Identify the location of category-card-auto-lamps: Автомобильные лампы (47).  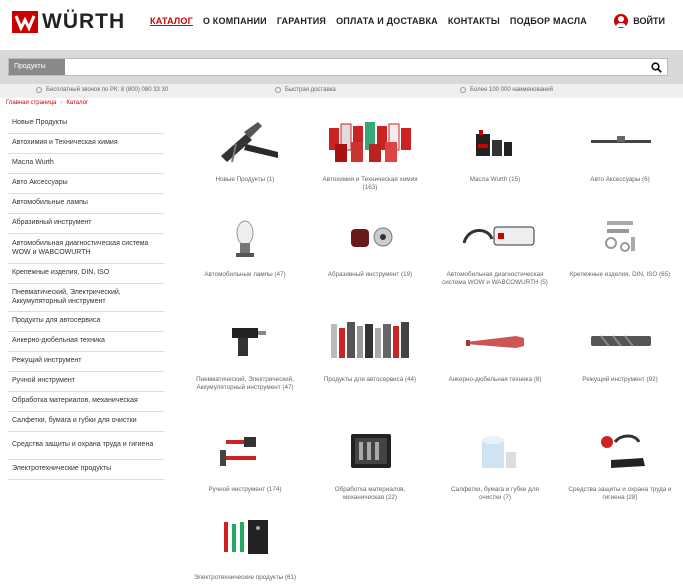
(245, 244).